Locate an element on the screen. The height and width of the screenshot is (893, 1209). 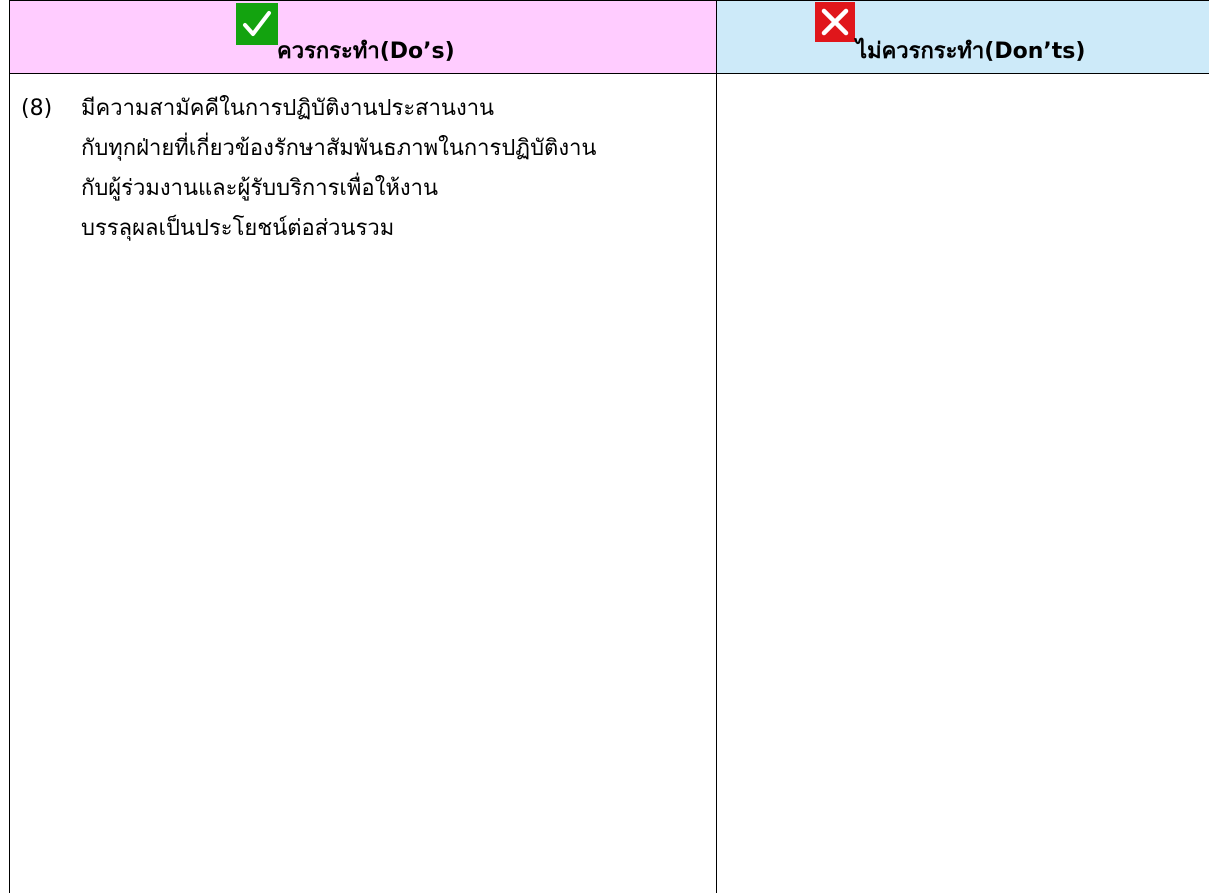
dos-item-number: (8) is located at coordinates (37, 108).